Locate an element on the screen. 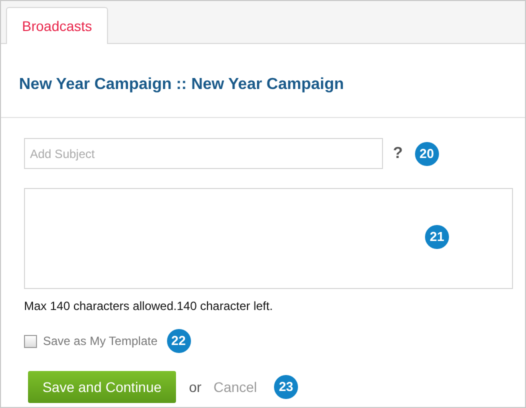 The height and width of the screenshot is (408, 526). campaign-title: New Year Campaign :: New Year Campaign is located at coordinates (182, 85).